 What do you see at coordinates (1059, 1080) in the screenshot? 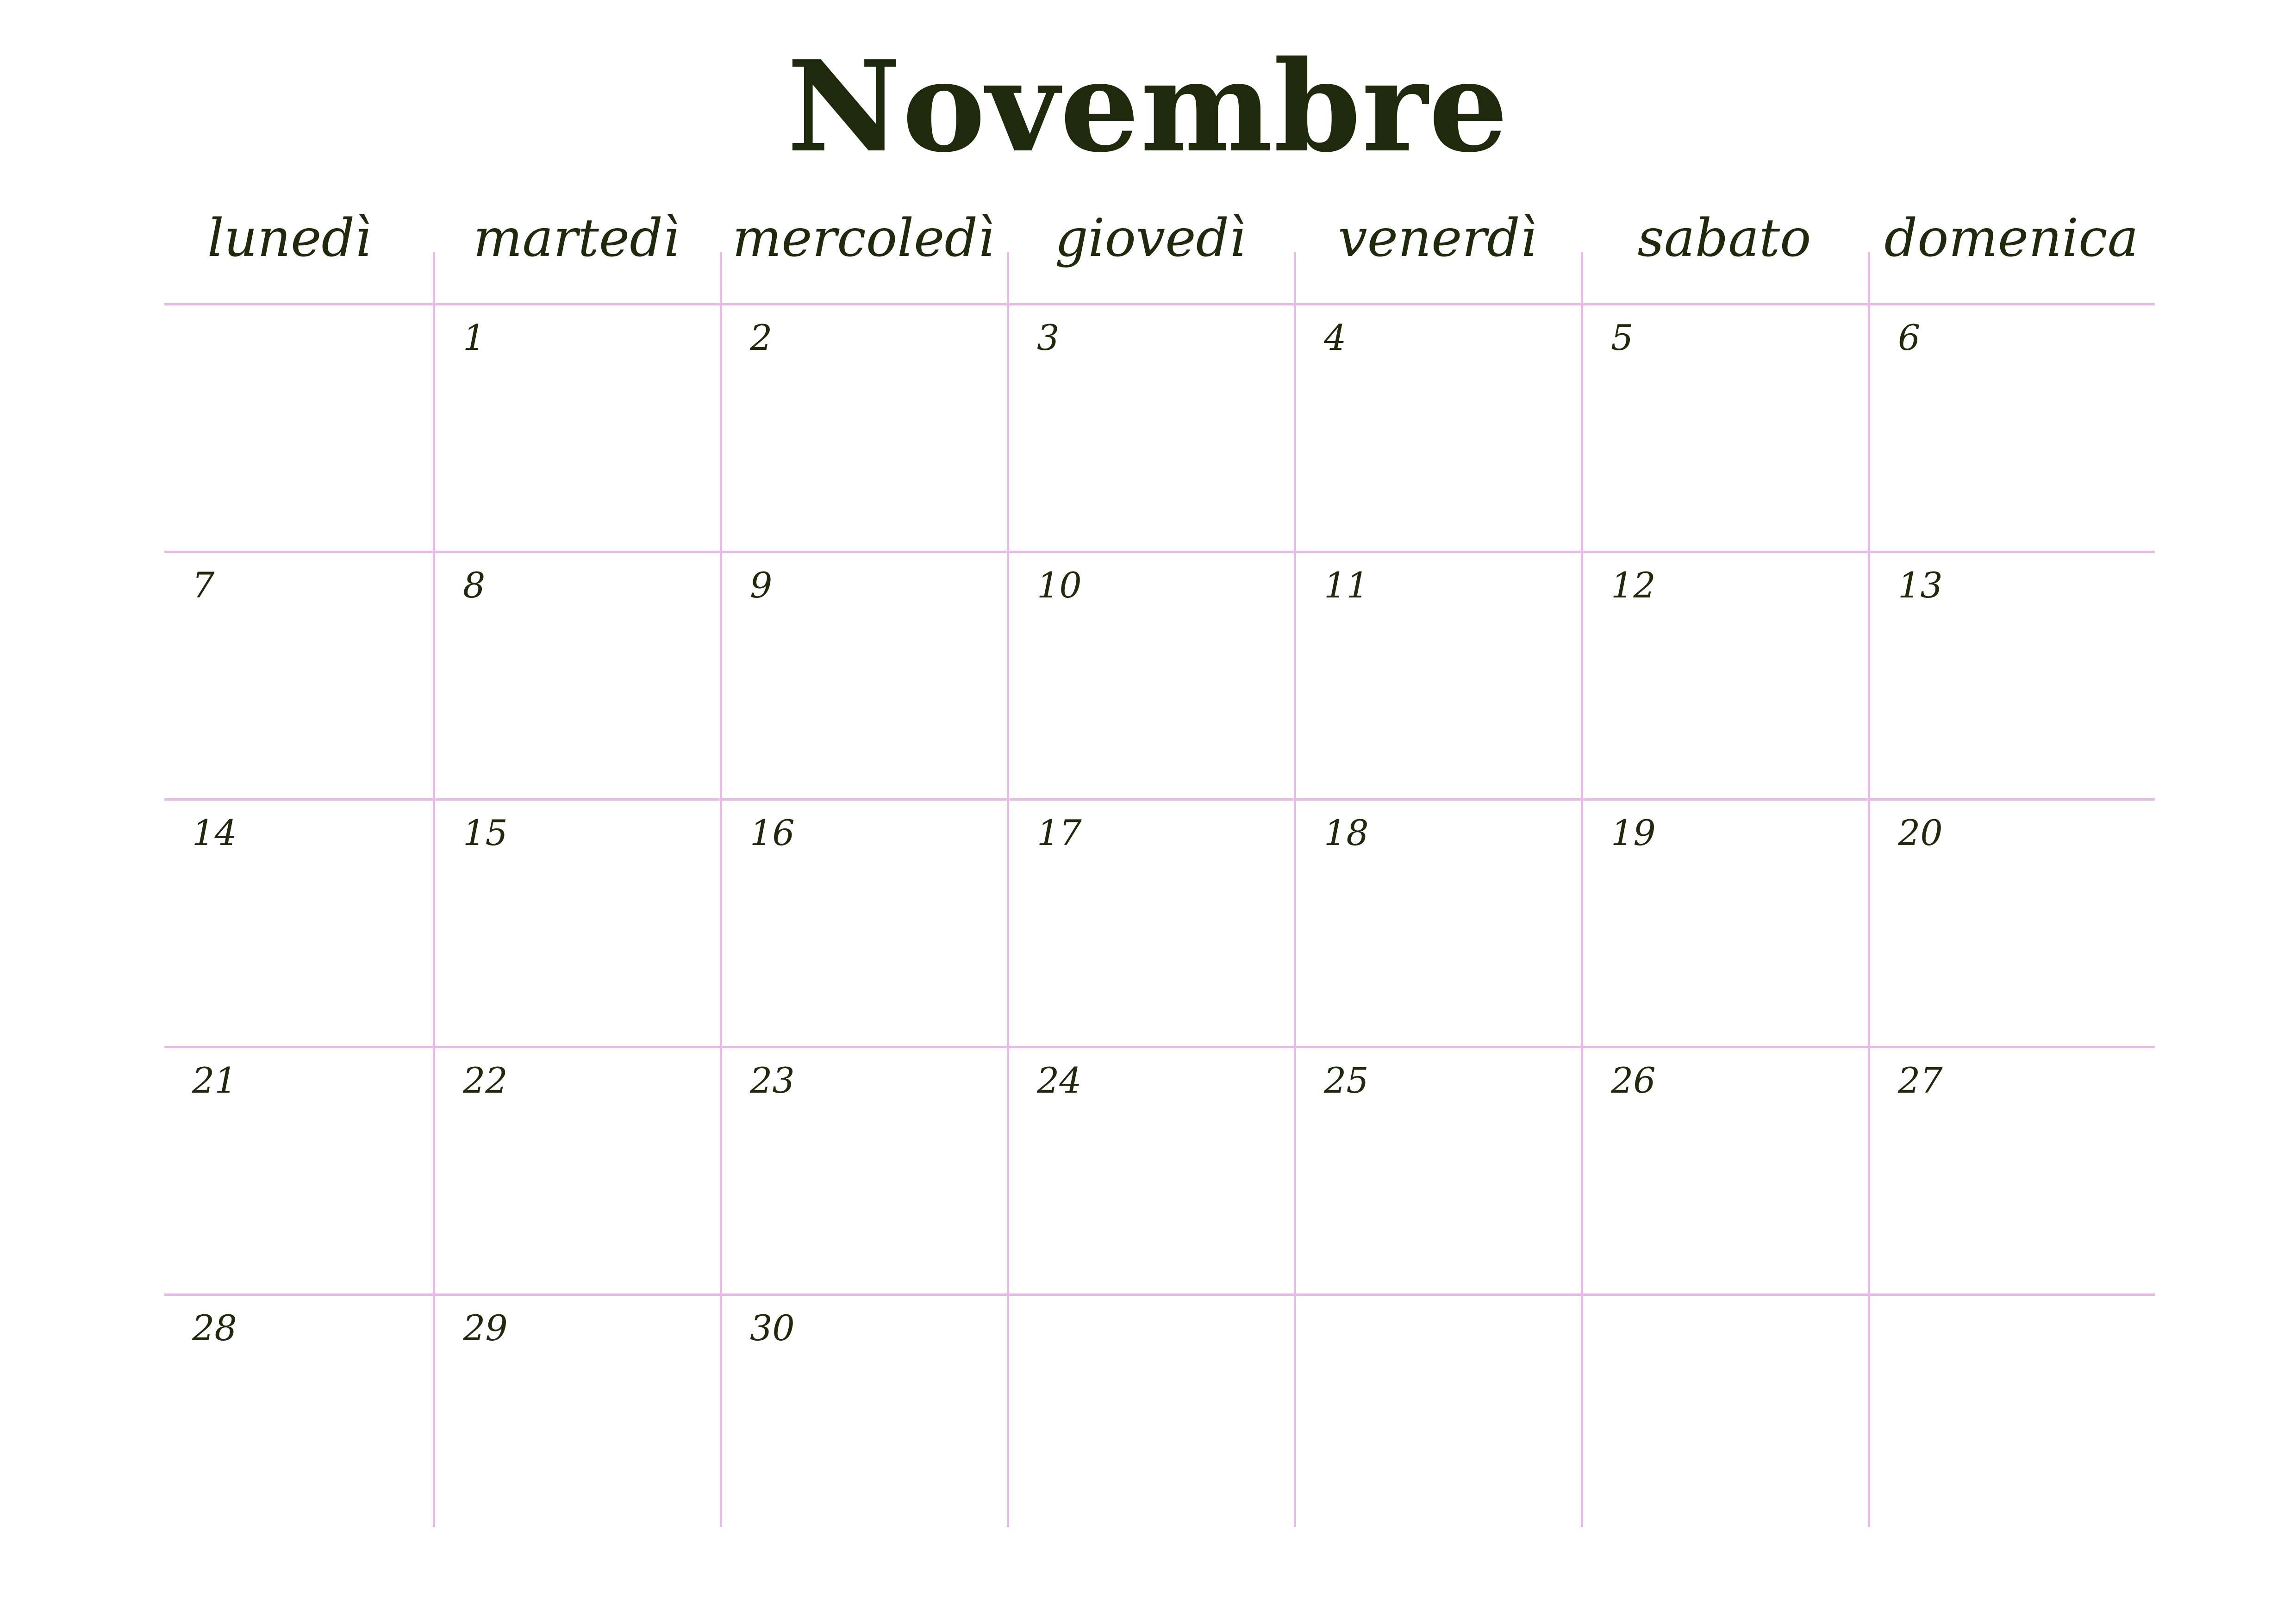
I see `date-number: 24` at bounding box center [1059, 1080].